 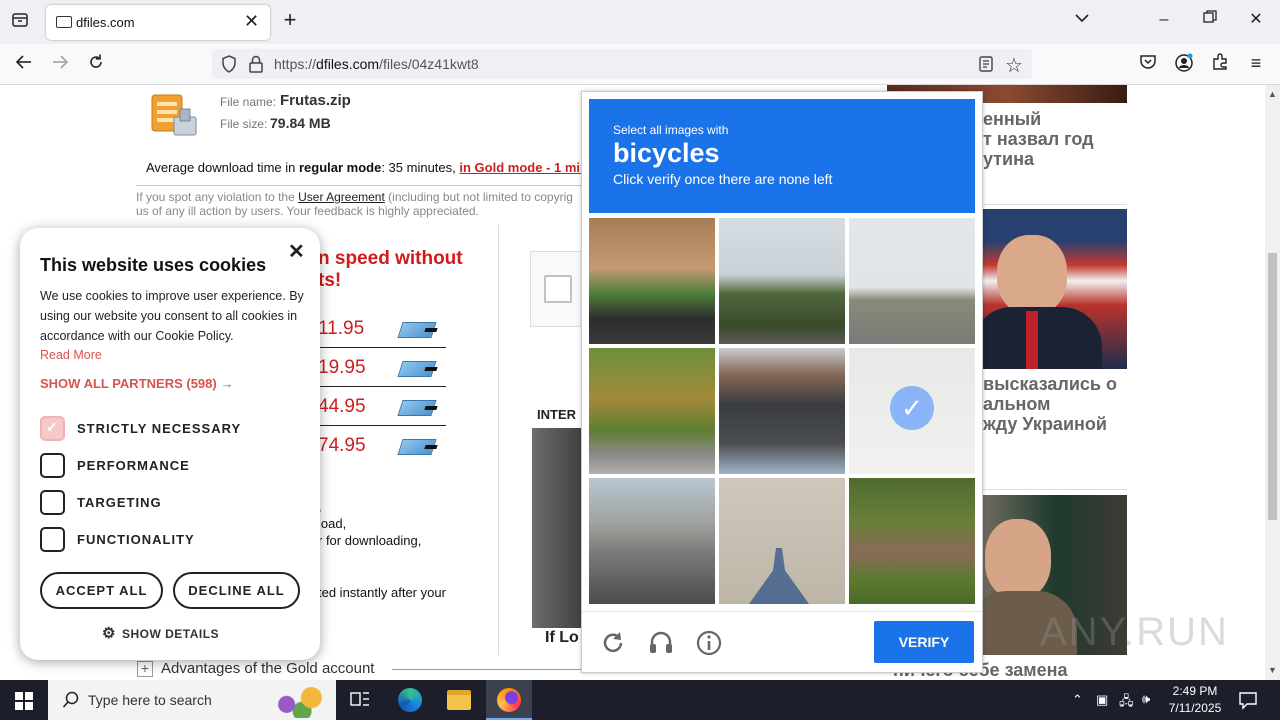 I want to click on clock: 2:49 PM 7/11/2025, so click(x=1195, y=700).